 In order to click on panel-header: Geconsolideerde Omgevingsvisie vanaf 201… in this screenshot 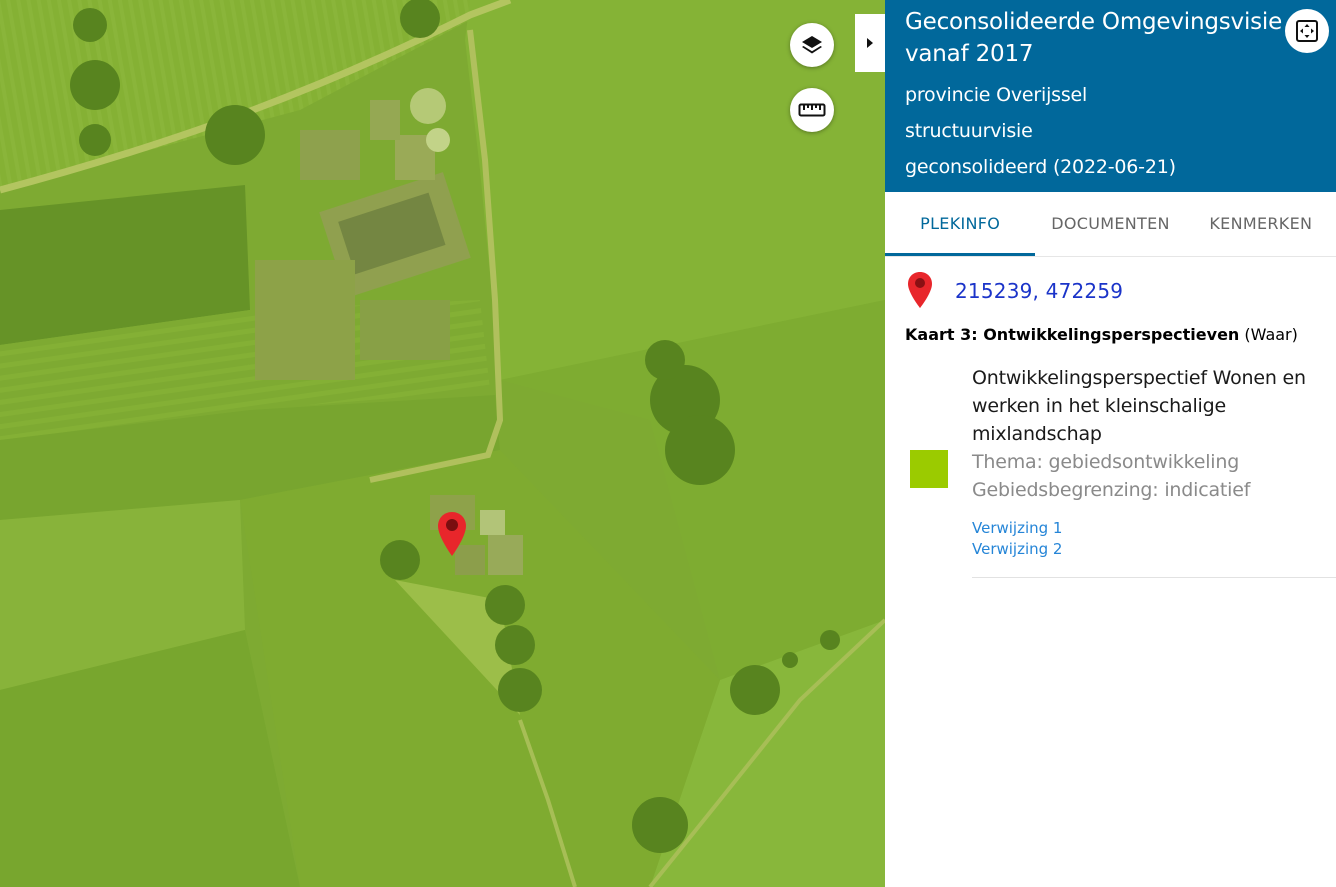, I will do `click(1110, 96)`.